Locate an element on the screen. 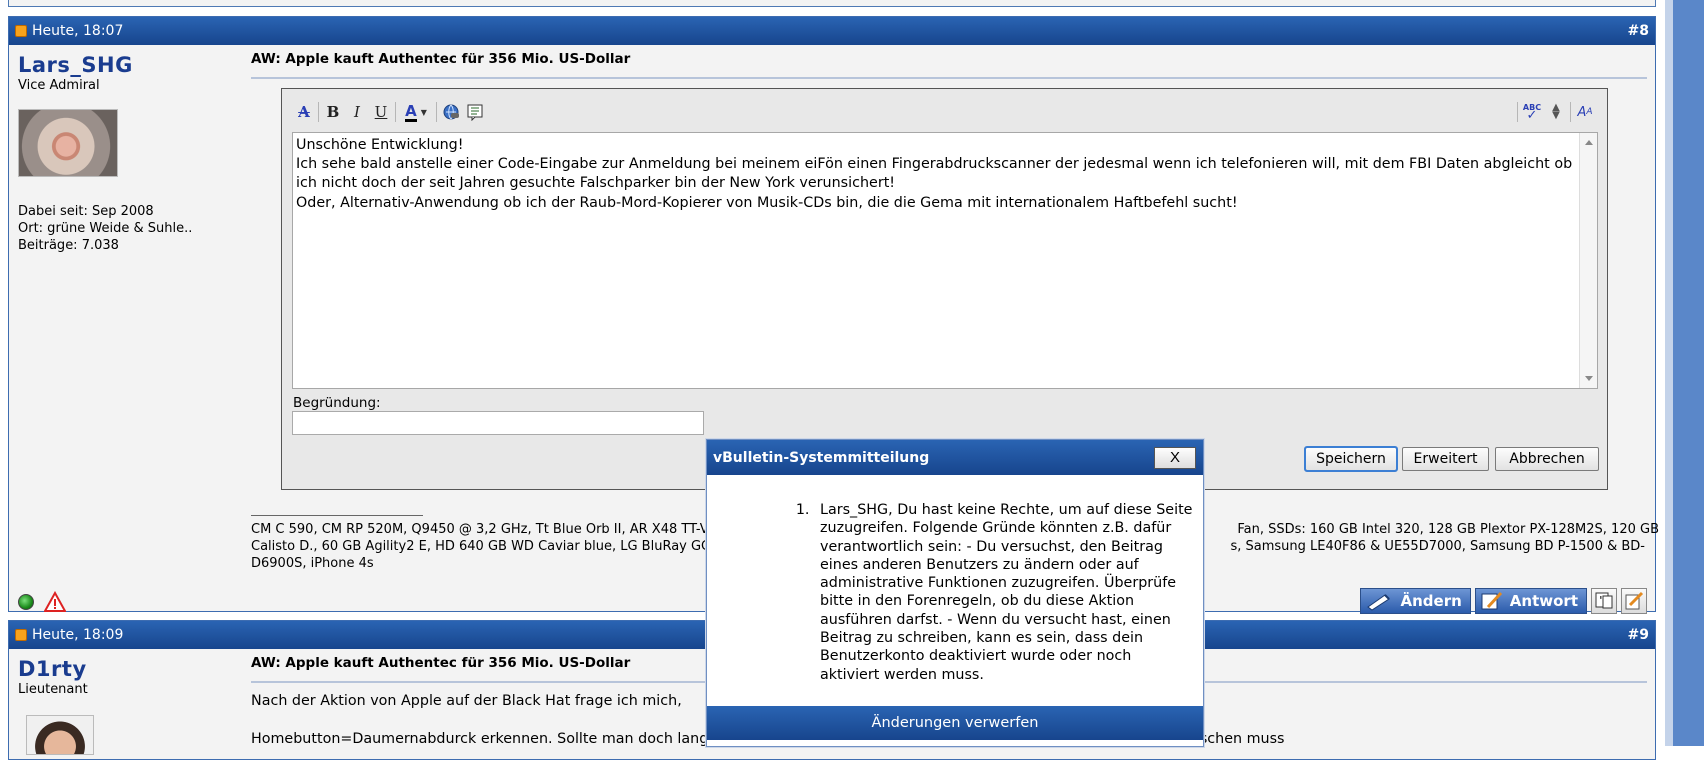 This screenshot has width=1704, height=760. username-link: D1rty is located at coordinates (127, 669).